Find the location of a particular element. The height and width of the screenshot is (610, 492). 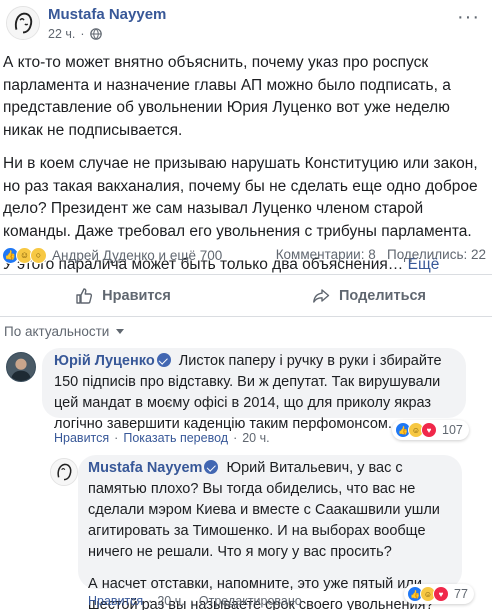

show-translation-link: Показать перевод is located at coordinates (175, 438).